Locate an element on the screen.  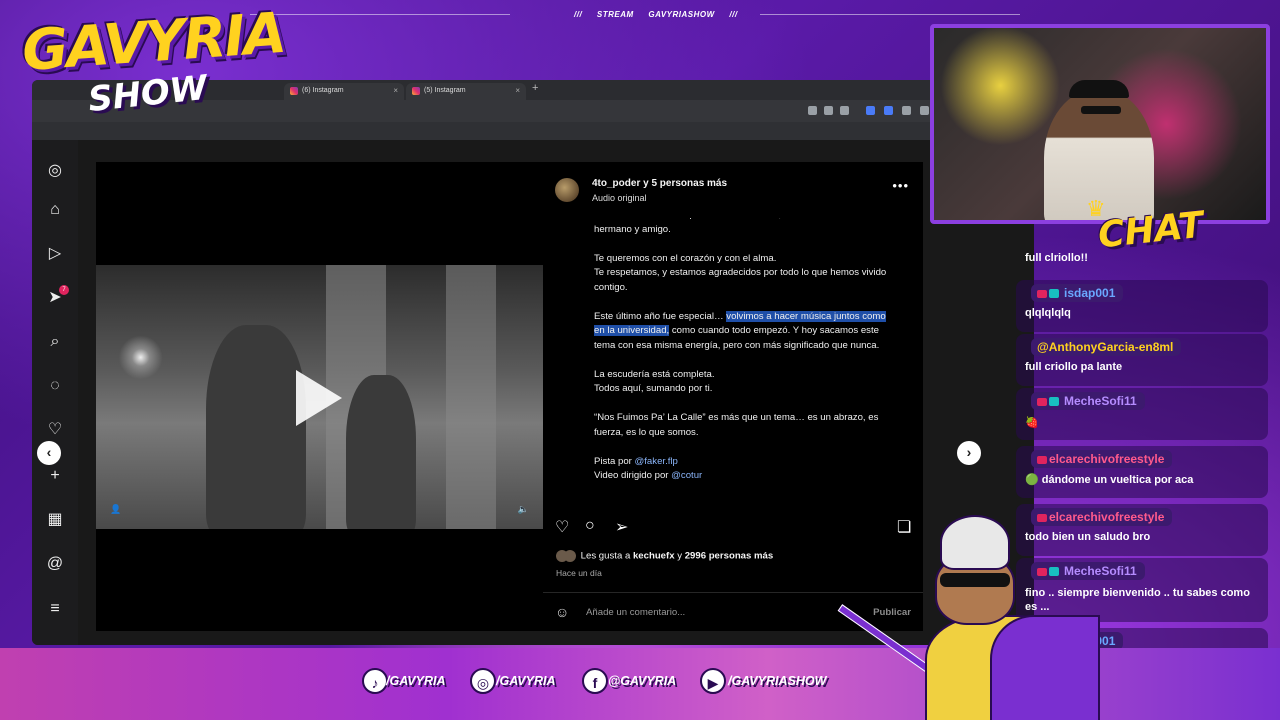
channel-label: GAVYRIASHOW is located at coordinates (681, 14).